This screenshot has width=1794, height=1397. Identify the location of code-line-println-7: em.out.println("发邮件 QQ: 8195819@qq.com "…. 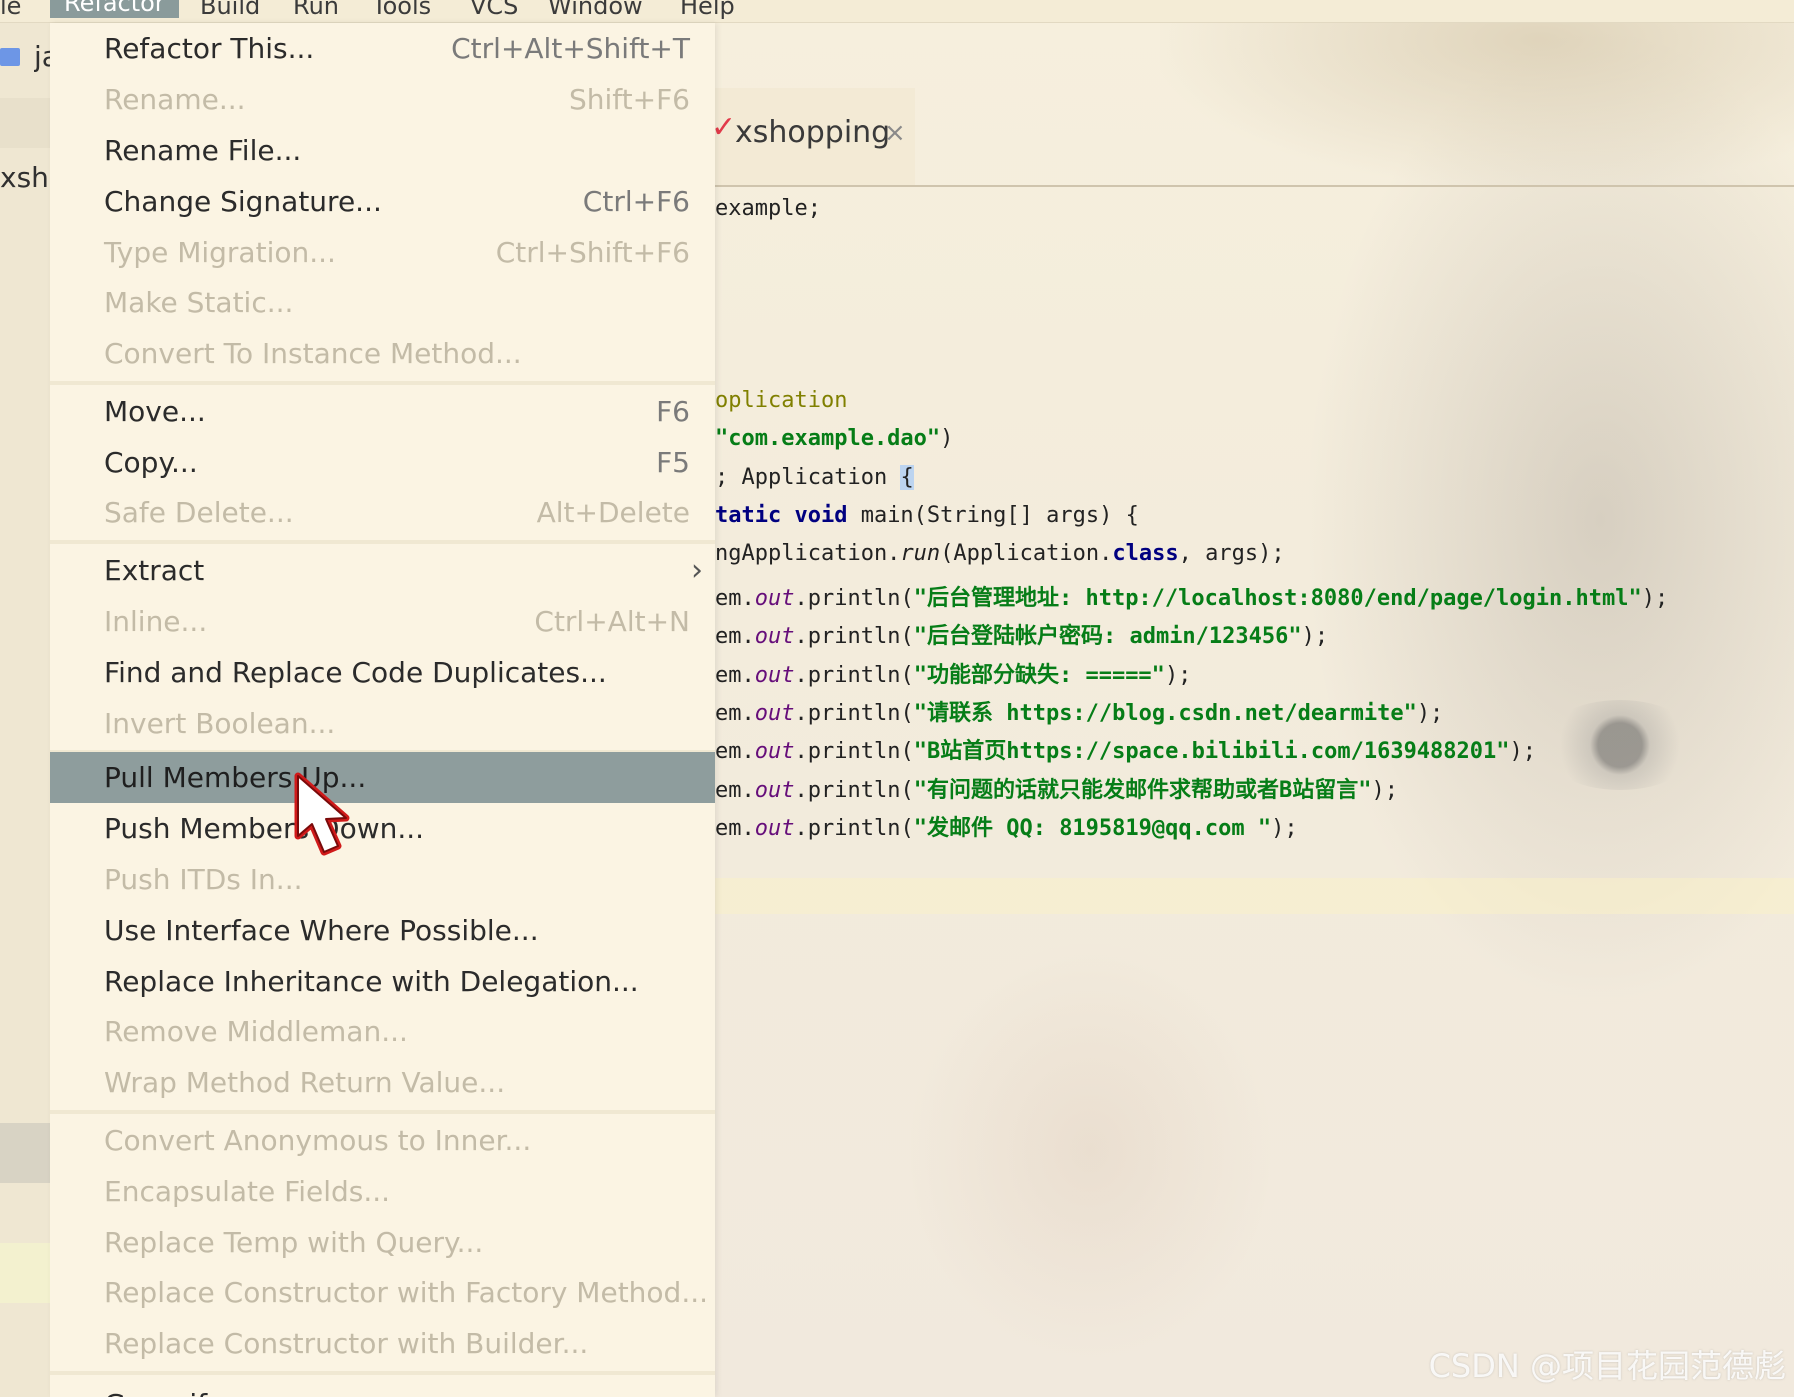
(1006, 826).